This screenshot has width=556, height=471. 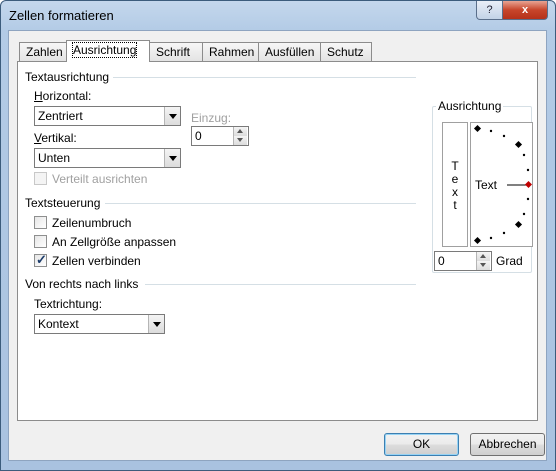 What do you see at coordinates (346, 51) in the screenshot?
I see `tab-schutz: Schutz` at bounding box center [346, 51].